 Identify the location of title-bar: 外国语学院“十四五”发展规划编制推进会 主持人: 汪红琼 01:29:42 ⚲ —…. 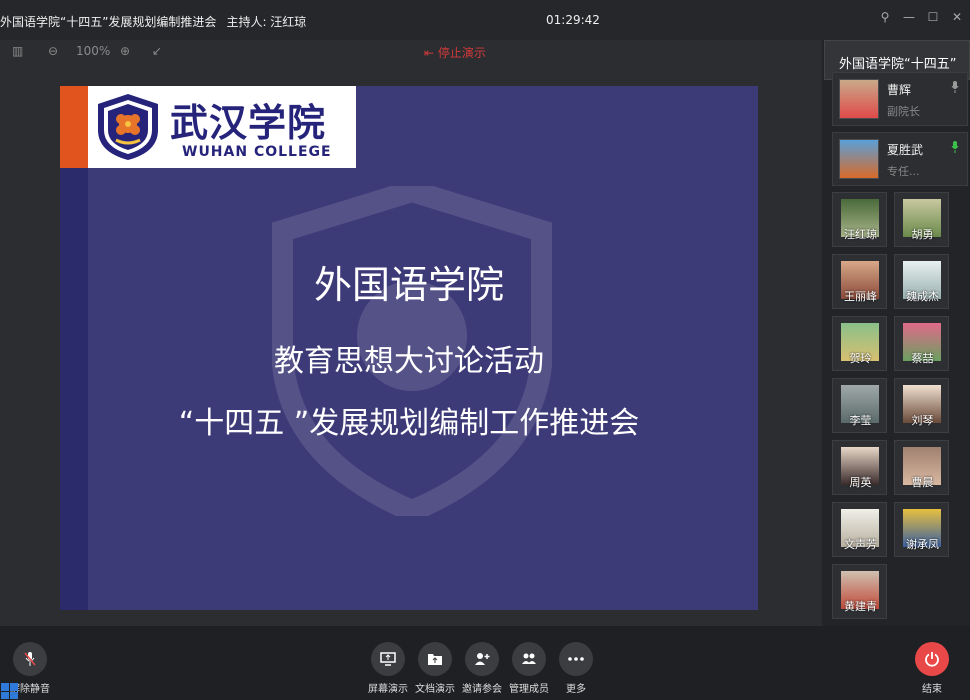
(485, 20).